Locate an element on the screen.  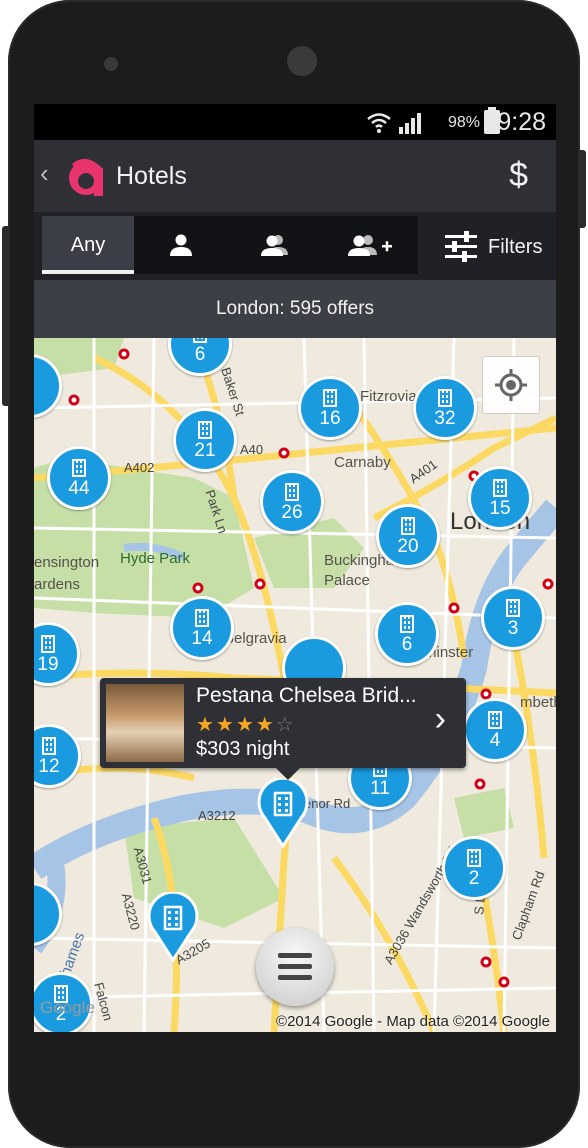
label-hyde-park: Hyde Park is located at coordinates (155, 558).